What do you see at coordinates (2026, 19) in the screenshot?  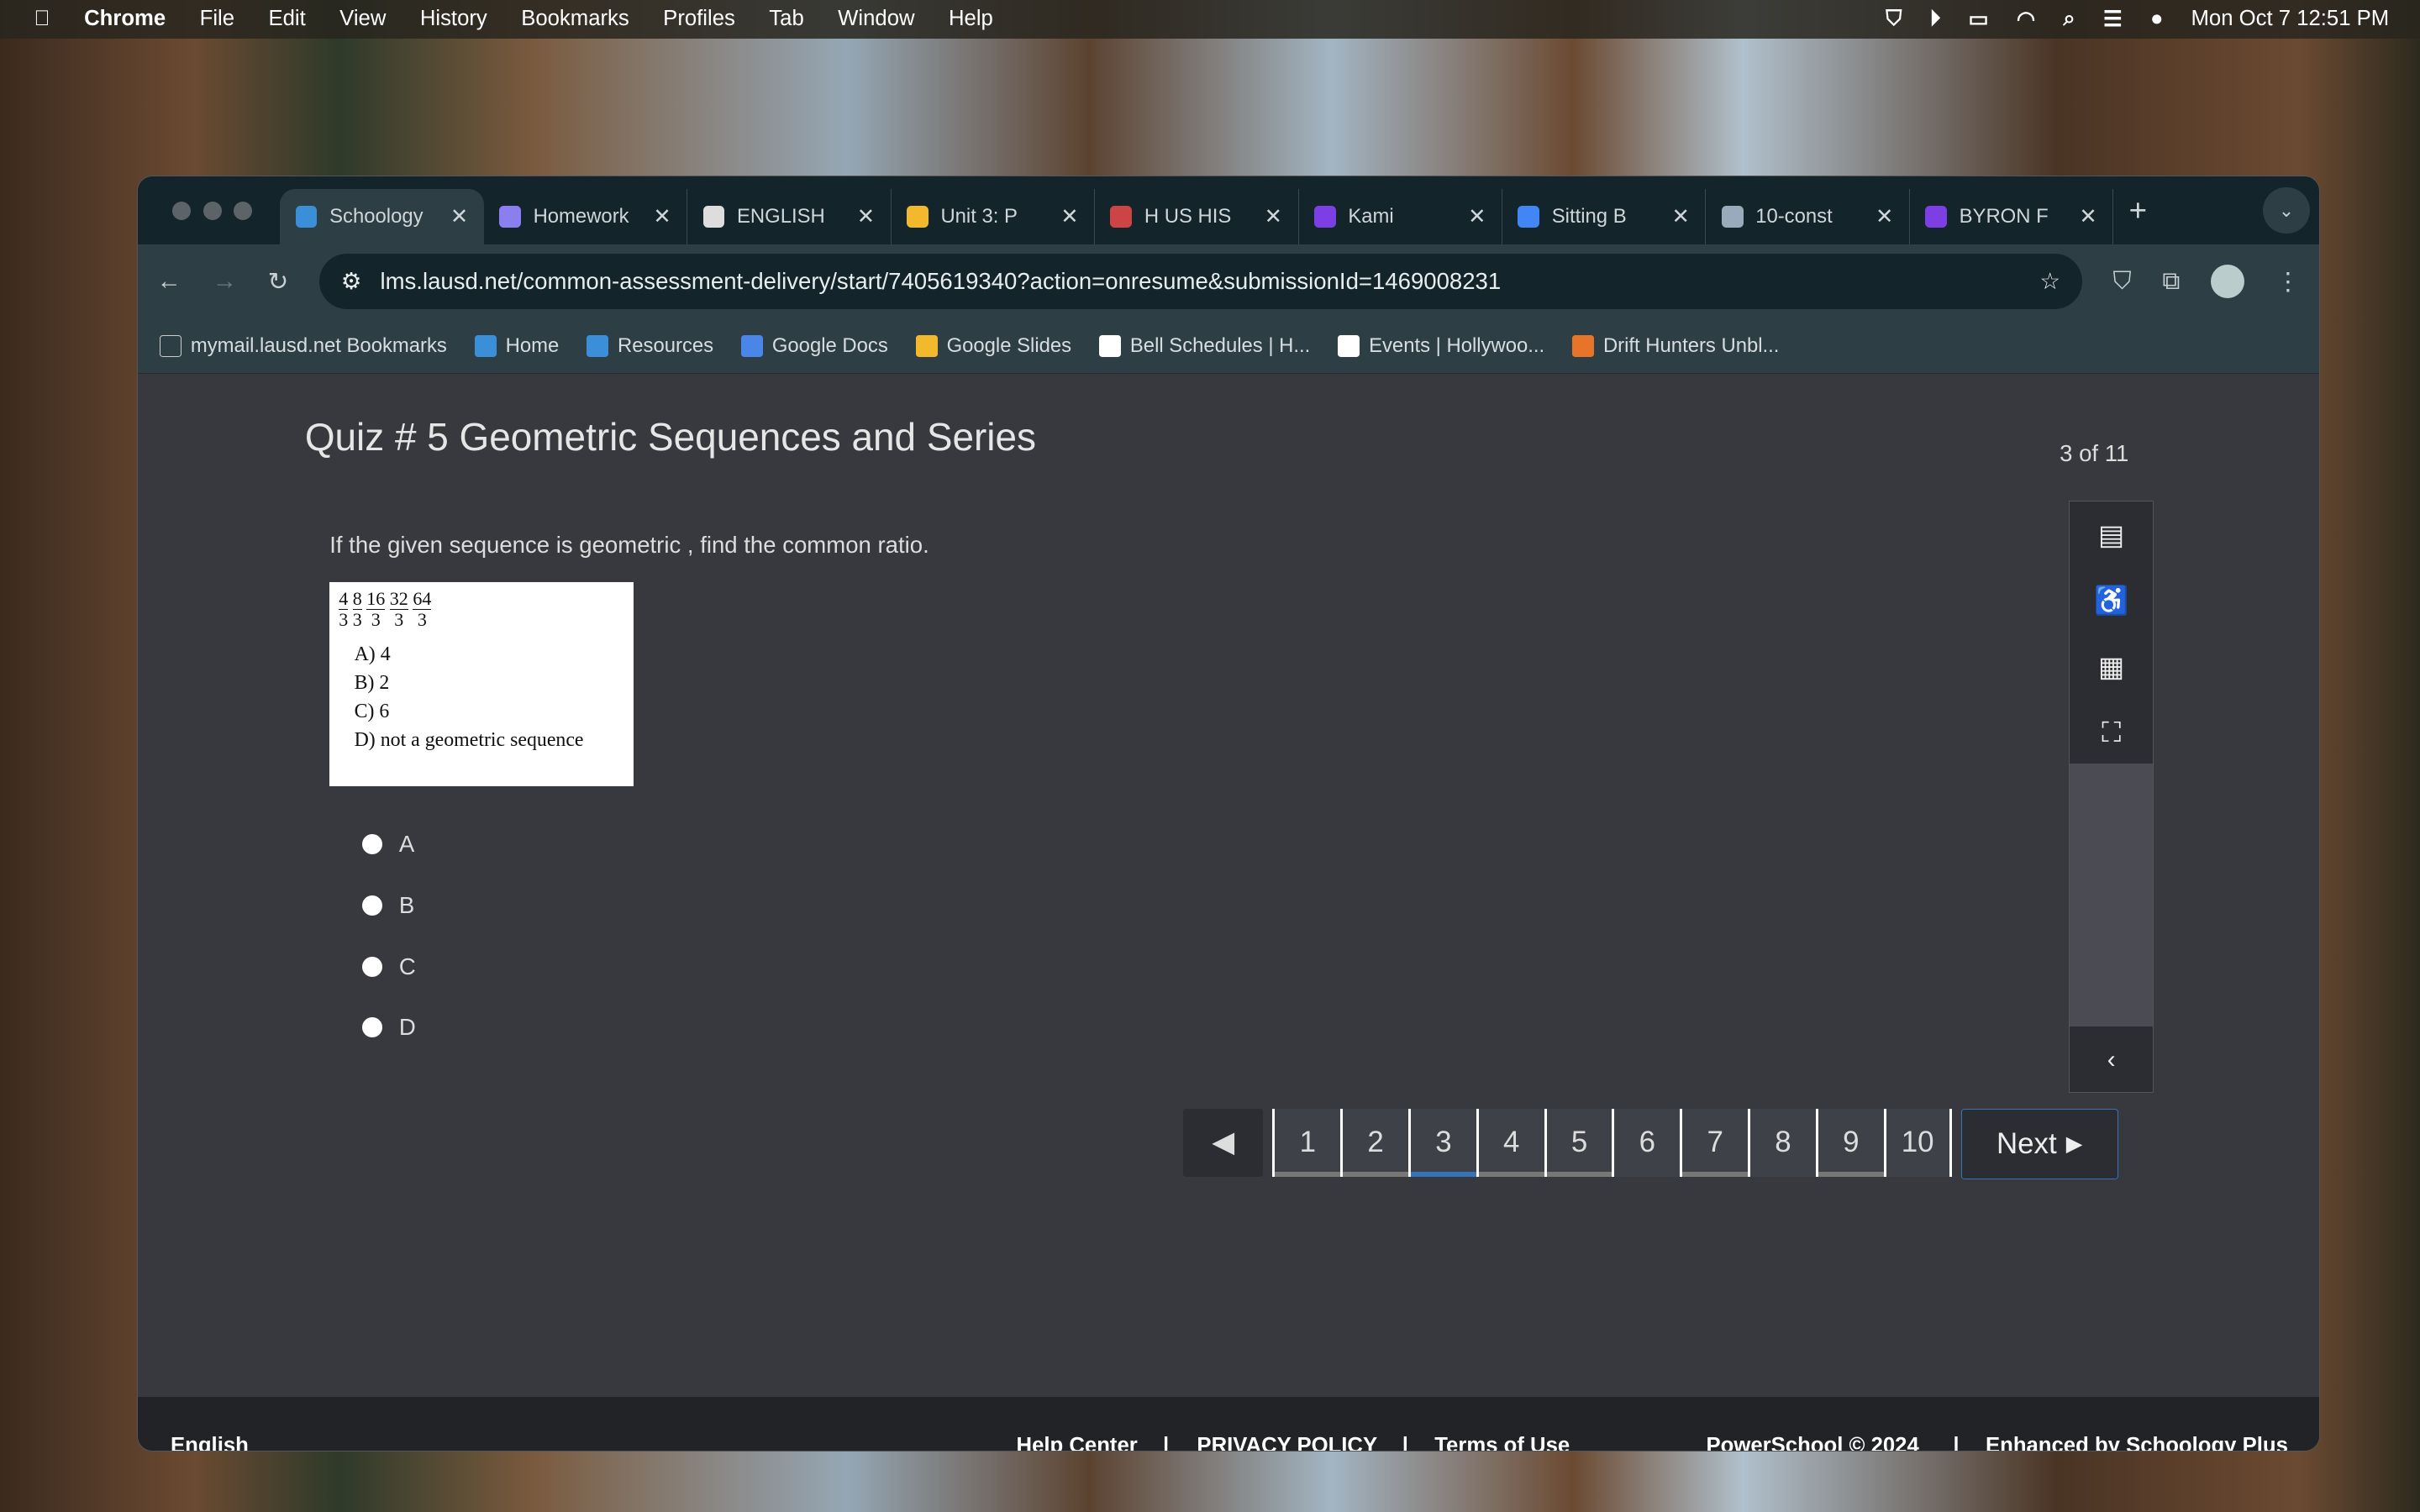 I see `wifi-icon: ◠` at bounding box center [2026, 19].